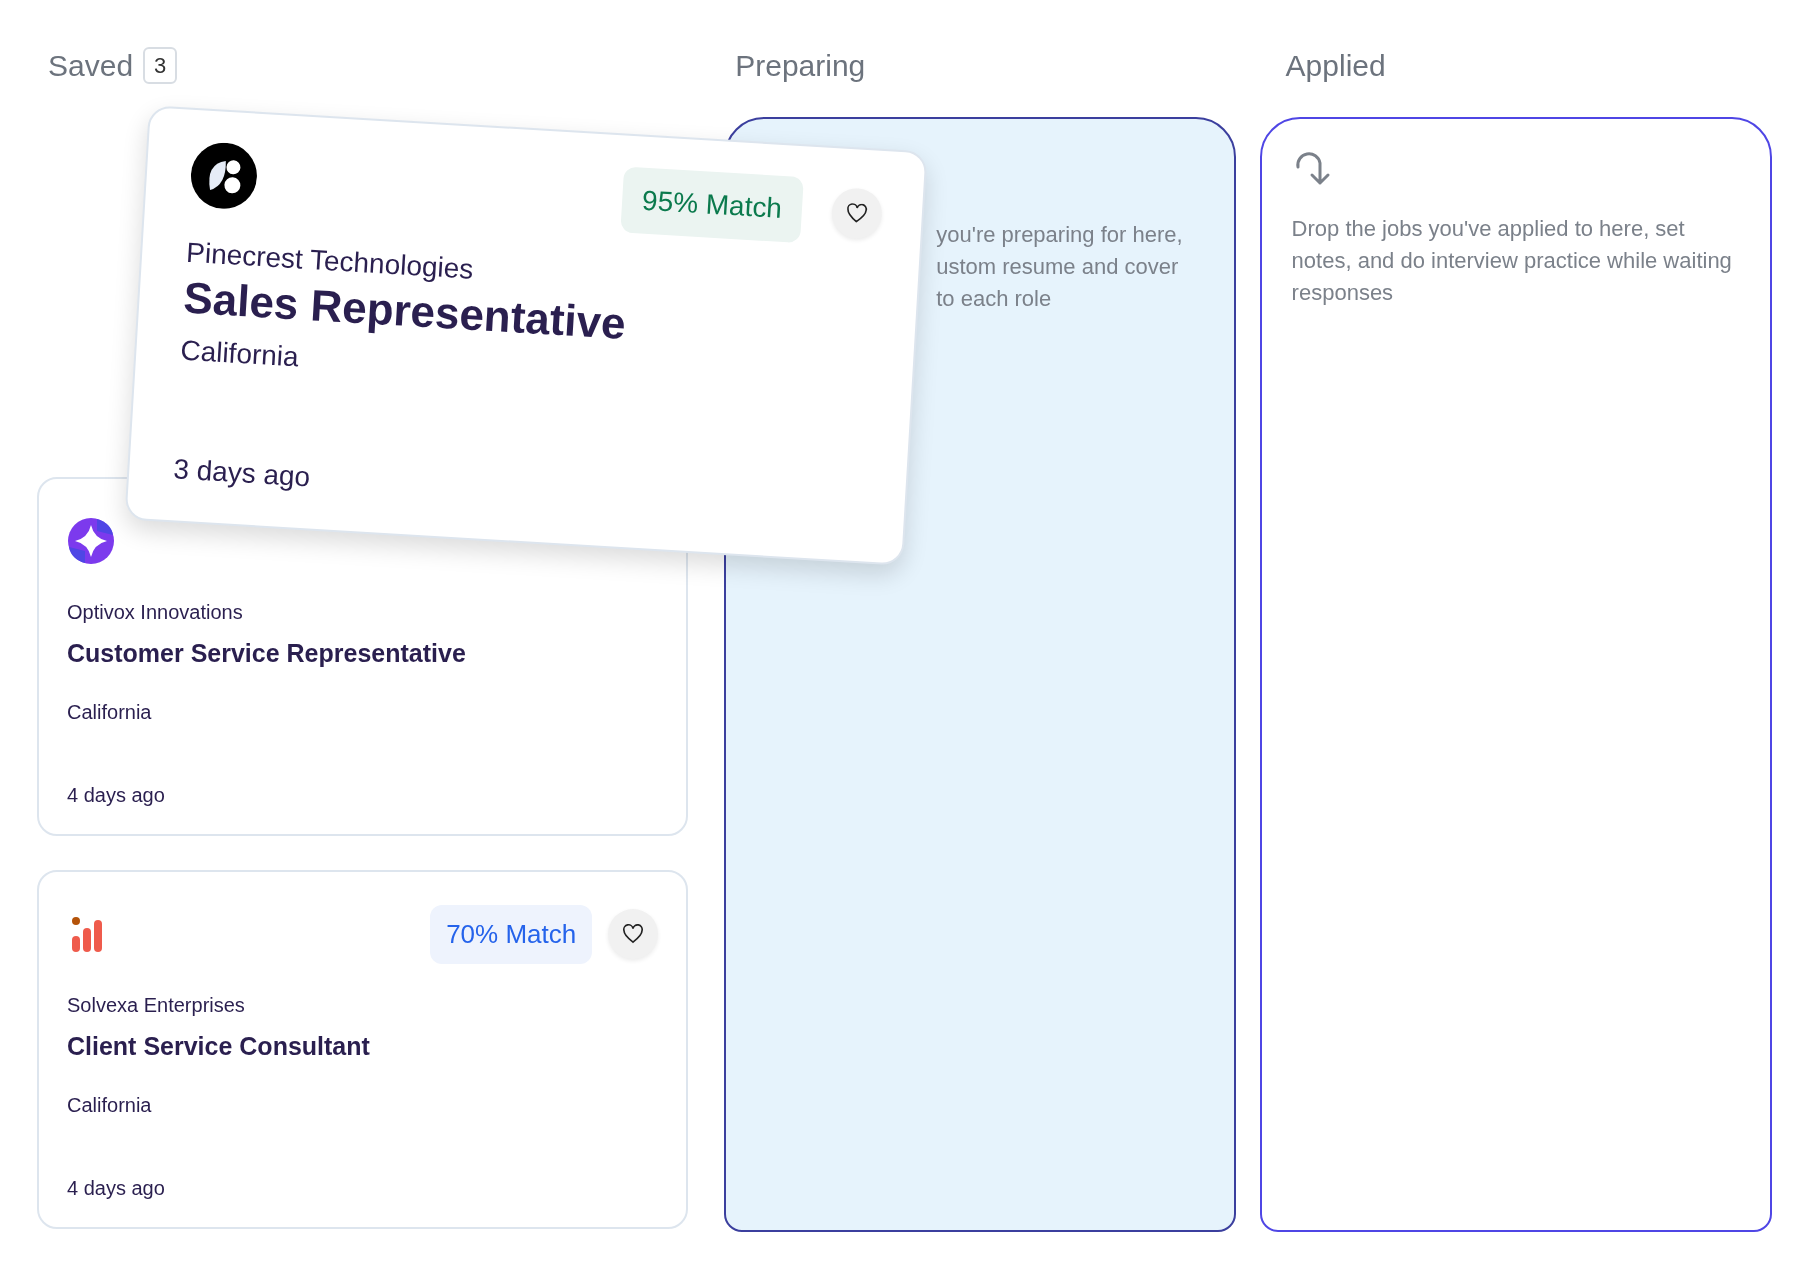  Describe the element at coordinates (1335, 65) in the screenshot. I see `column-title: Applied` at that location.